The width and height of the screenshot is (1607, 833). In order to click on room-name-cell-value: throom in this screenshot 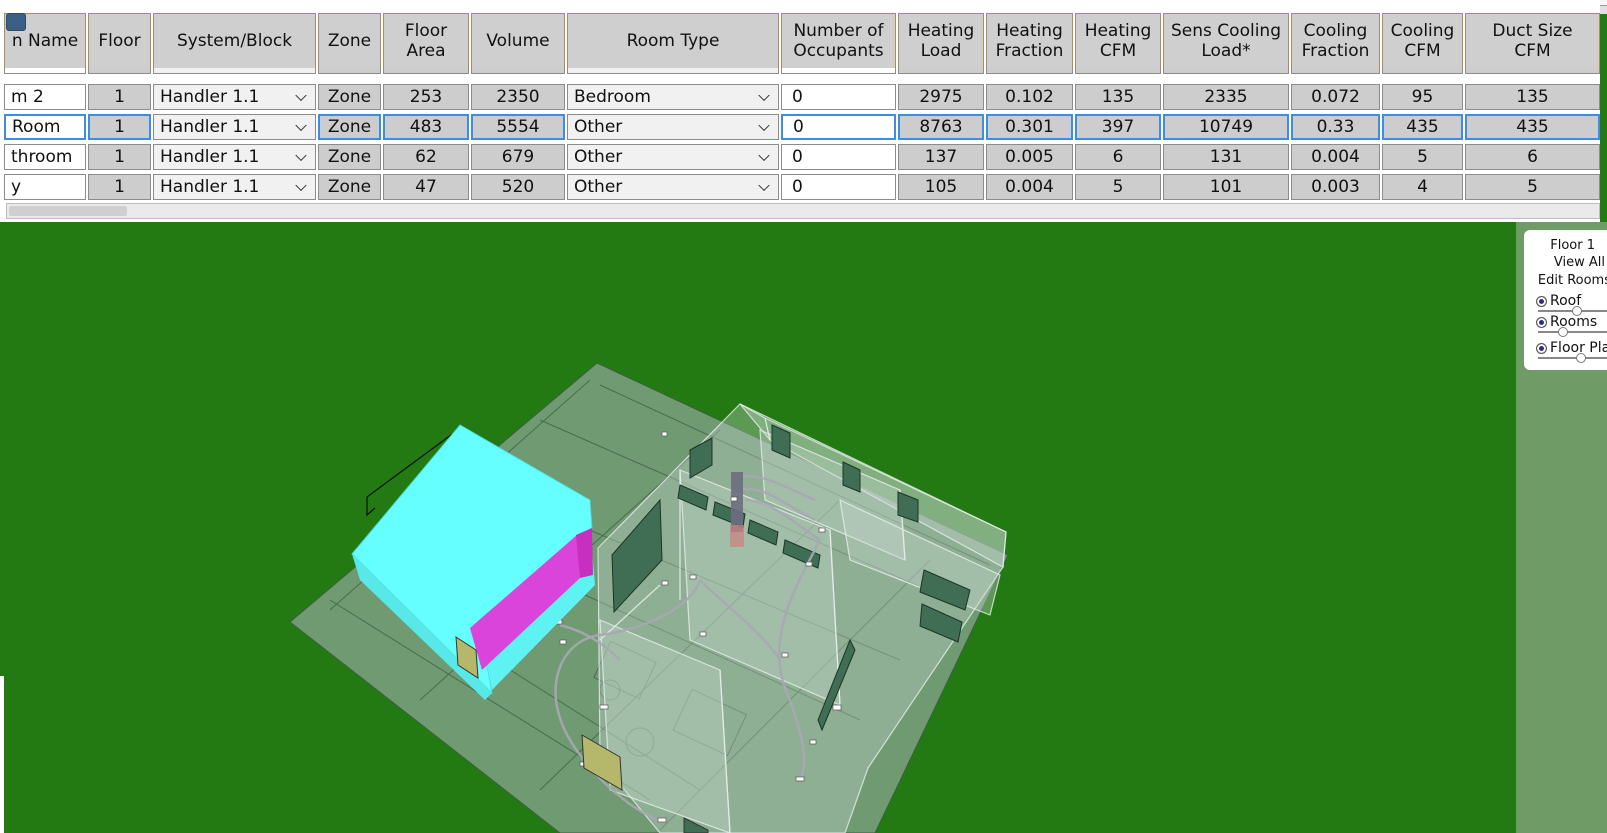, I will do `click(42, 157)`.